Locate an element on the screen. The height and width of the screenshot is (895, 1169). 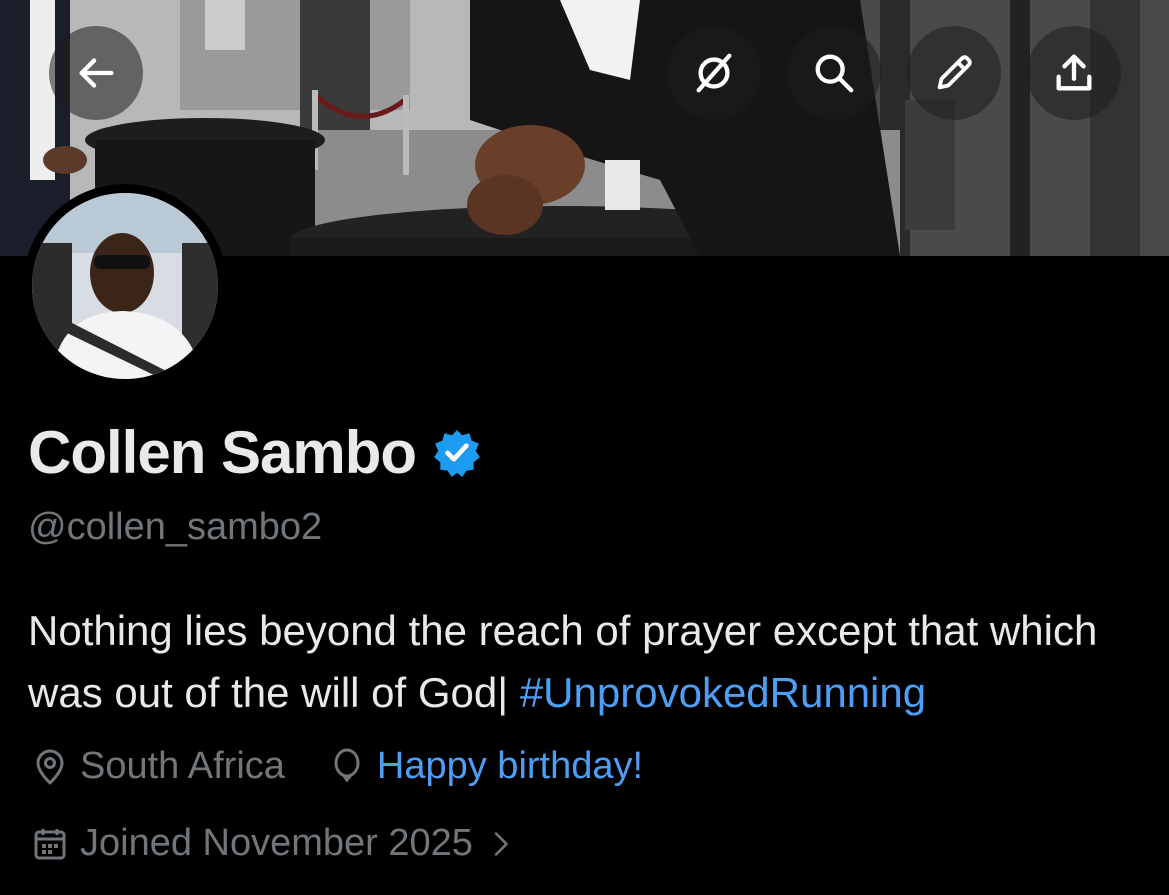
profile-handle: @collen_sambo2 is located at coordinates (175, 527).